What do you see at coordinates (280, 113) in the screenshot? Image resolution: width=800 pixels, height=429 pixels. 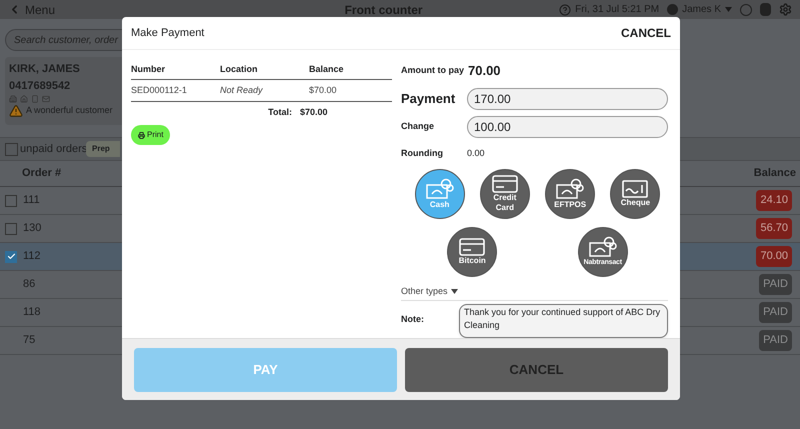 I see `total-label: Total:` at bounding box center [280, 113].